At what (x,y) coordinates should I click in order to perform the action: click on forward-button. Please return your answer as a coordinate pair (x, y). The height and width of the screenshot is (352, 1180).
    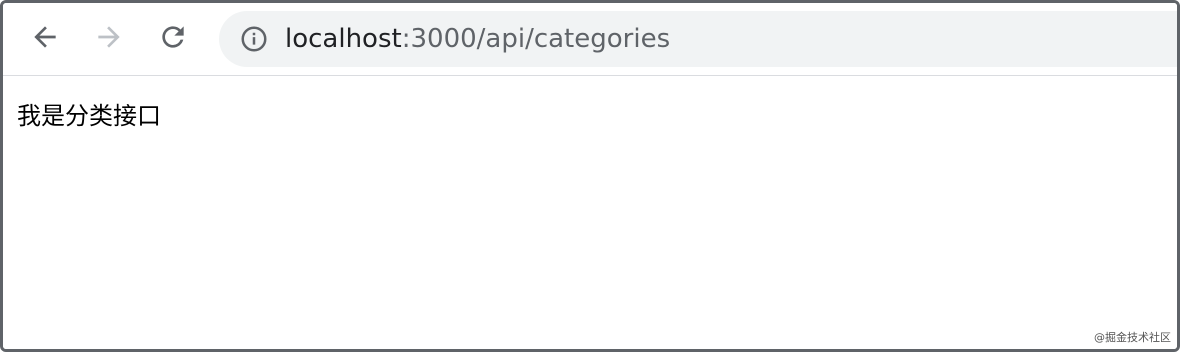
    Looking at the image, I should click on (109, 37).